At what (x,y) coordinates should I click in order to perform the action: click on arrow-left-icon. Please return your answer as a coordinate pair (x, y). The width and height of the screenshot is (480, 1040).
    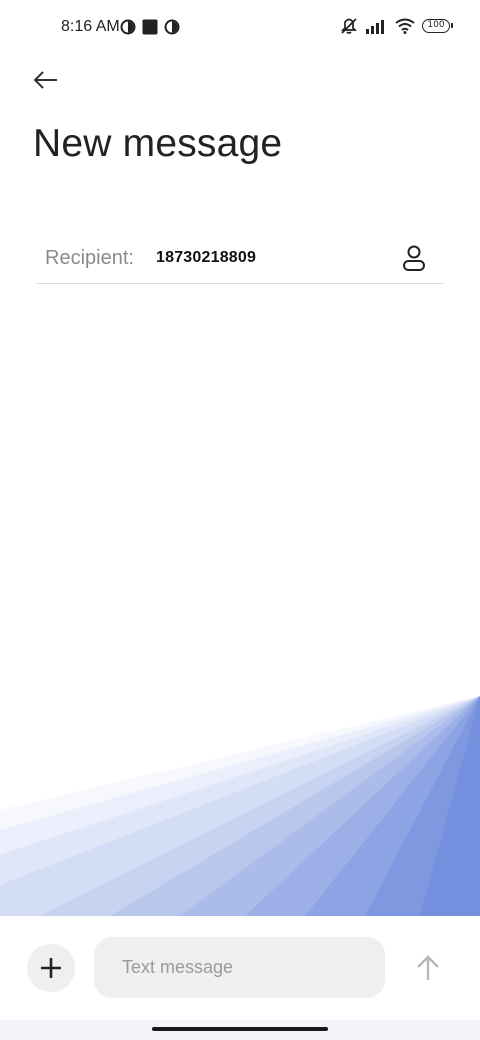
    Looking at the image, I should click on (45, 80).